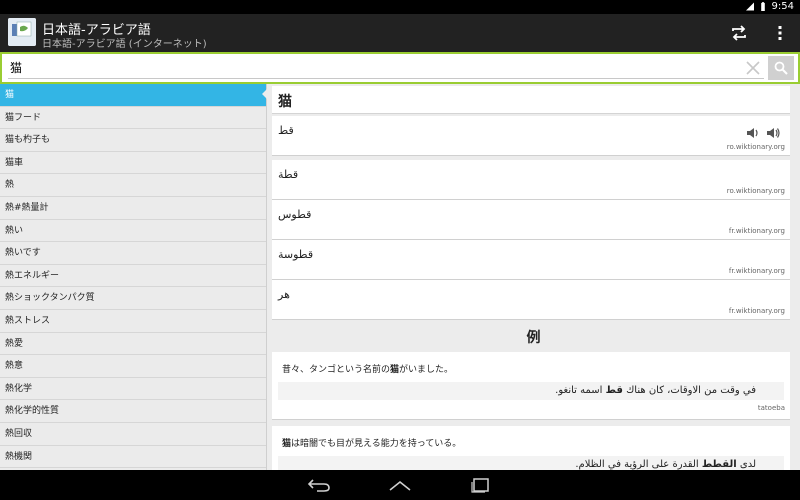 This screenshot has width=800, height=500. Describe the element at coordinates (284, 294) in the screenshot. I see `translation-text: هر` at that location.